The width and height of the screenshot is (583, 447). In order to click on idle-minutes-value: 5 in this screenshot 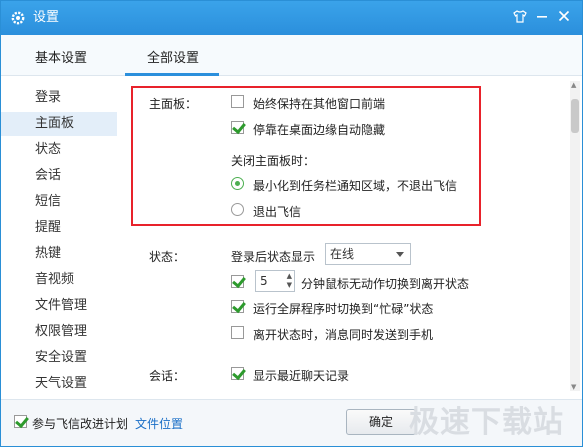, I will do `click(264, 281)`.